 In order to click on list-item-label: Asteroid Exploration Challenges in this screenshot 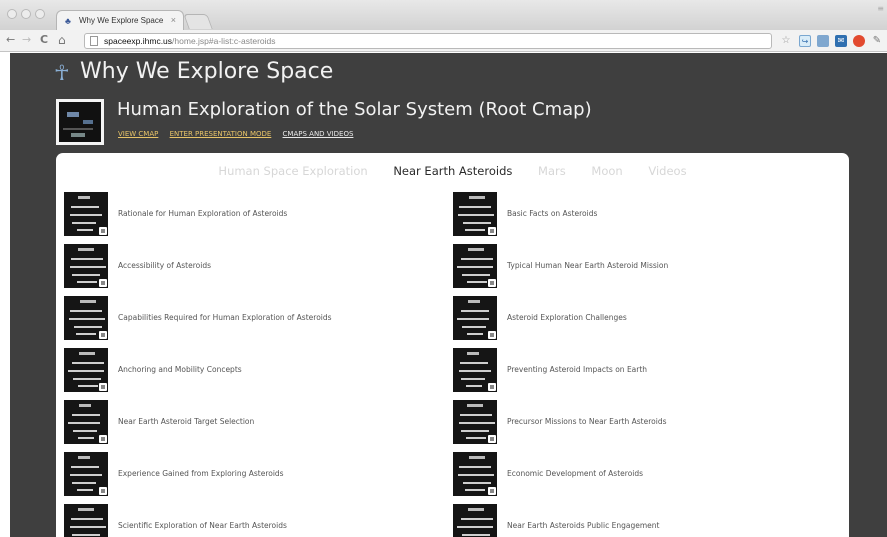, I will do `click(567, 317)`.